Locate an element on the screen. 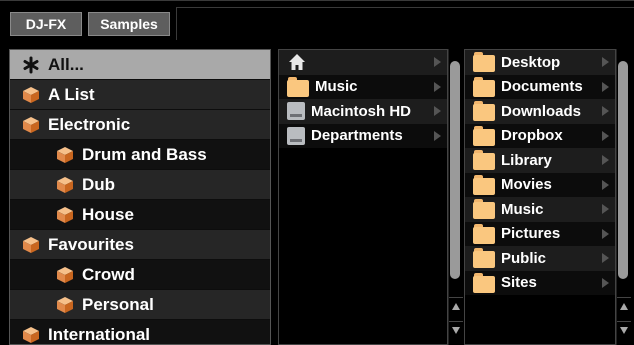 This screenshot has height=345, width=634. tab-dj-fx: DJ-FX is located at coordinates (46, 24).